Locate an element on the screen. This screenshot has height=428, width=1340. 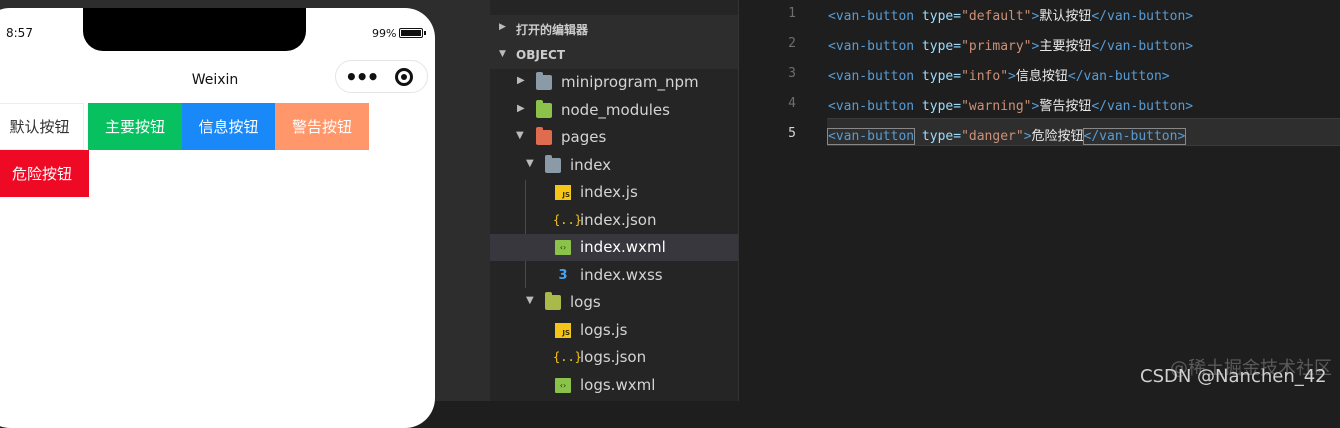
tree-item-label: logs.json is located at coordinates (613, 357).